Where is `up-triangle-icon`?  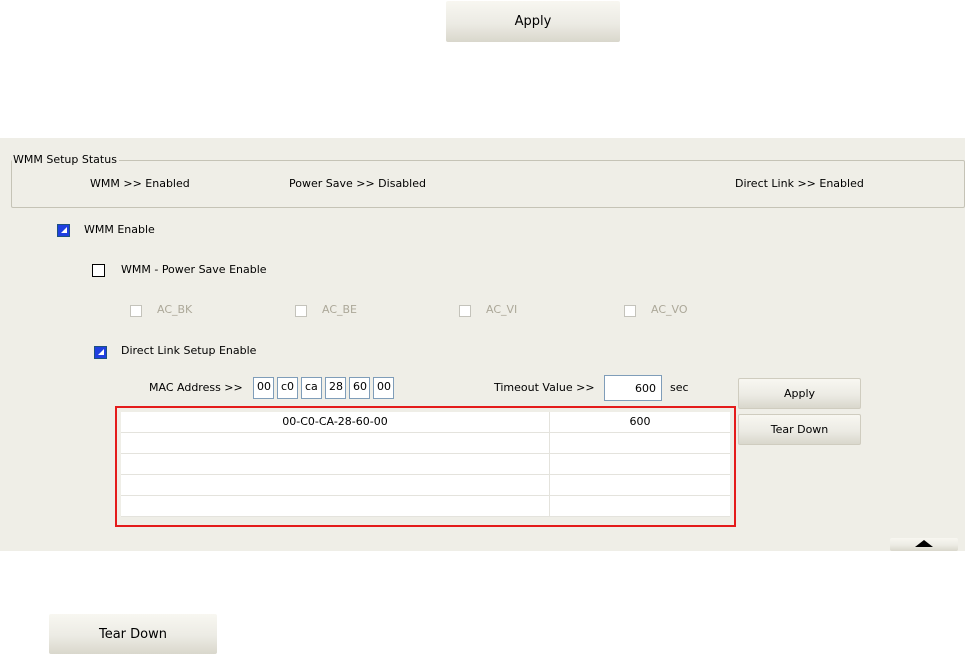 up-triangle-icon is located at coordinates (924, 543).